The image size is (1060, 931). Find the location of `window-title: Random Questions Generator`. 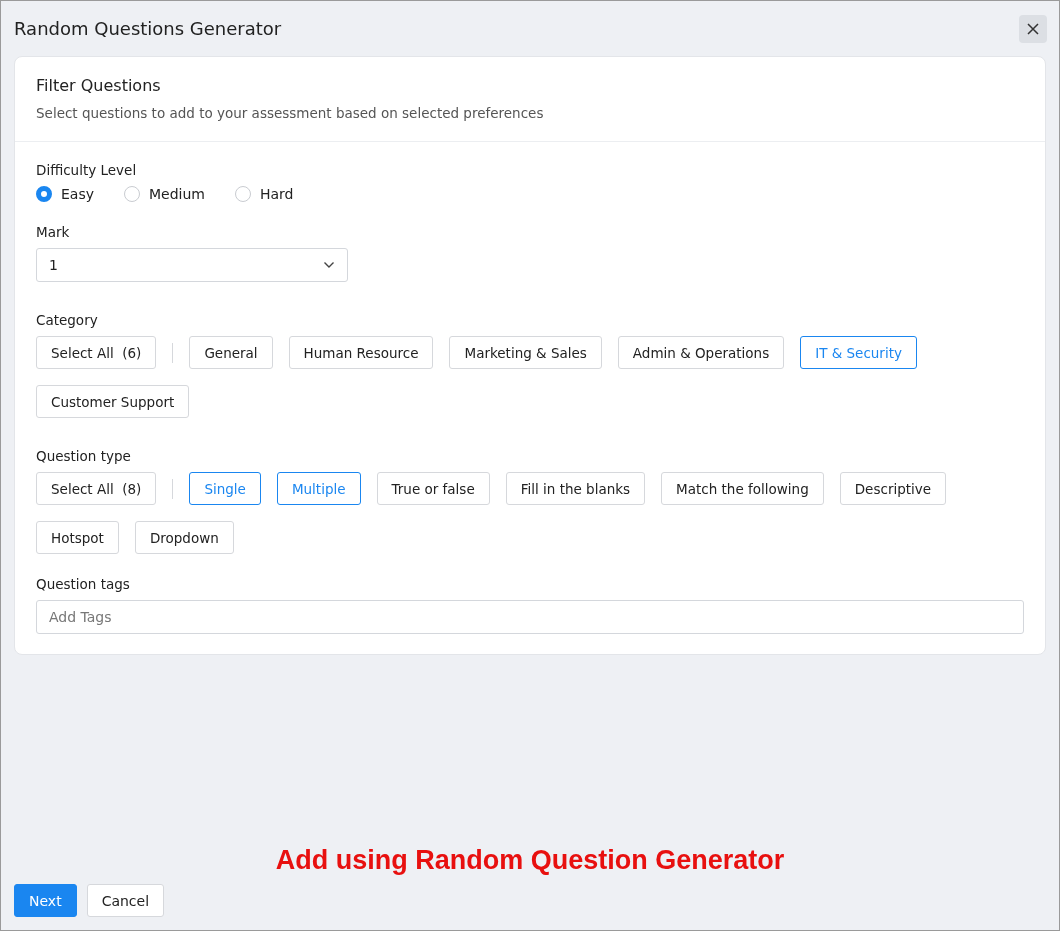

window-title: Random Questions Generator is located at coordinates (148, 28).